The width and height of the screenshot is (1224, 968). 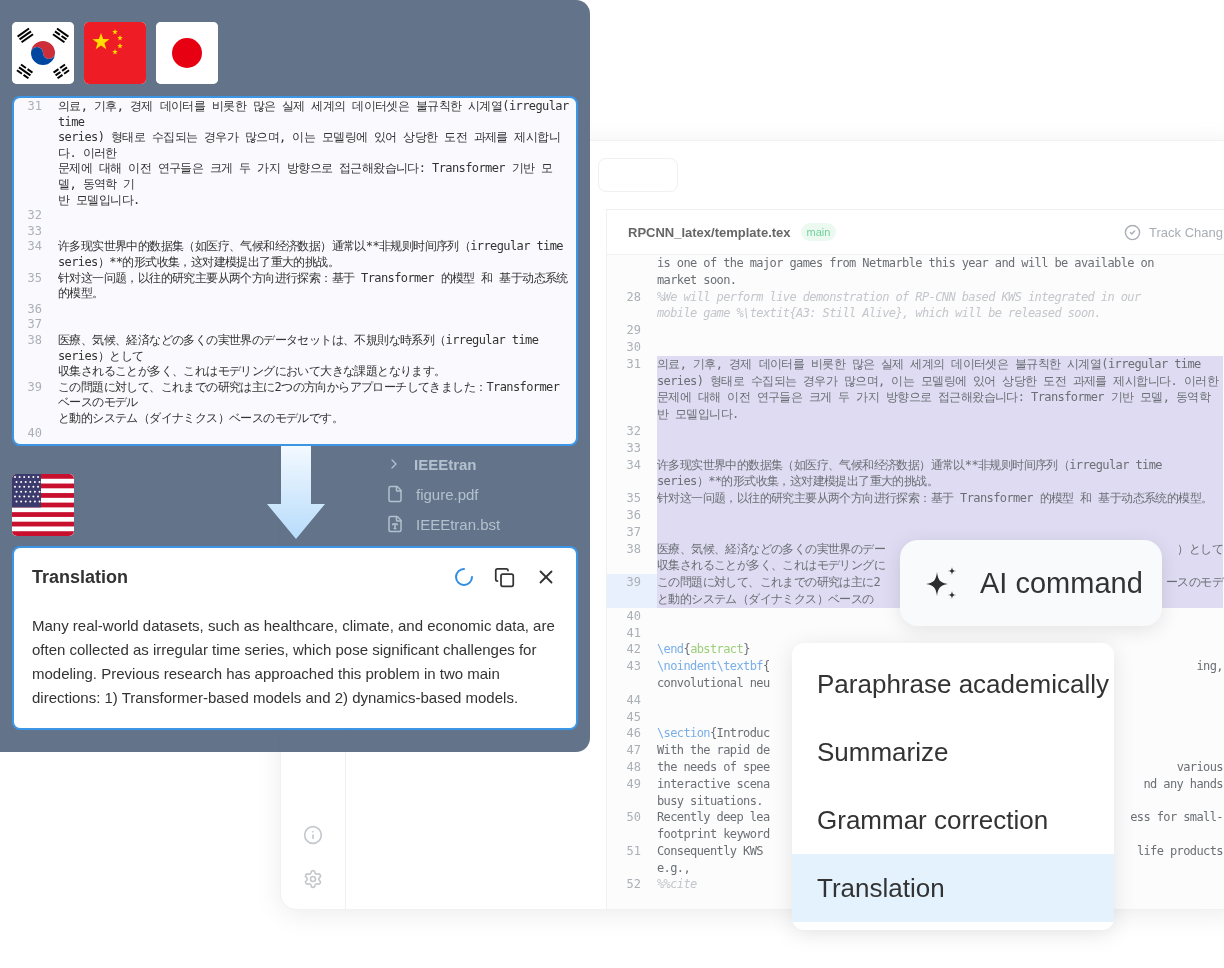 I want to click on file-type-icon, so click(x=395, y=524).